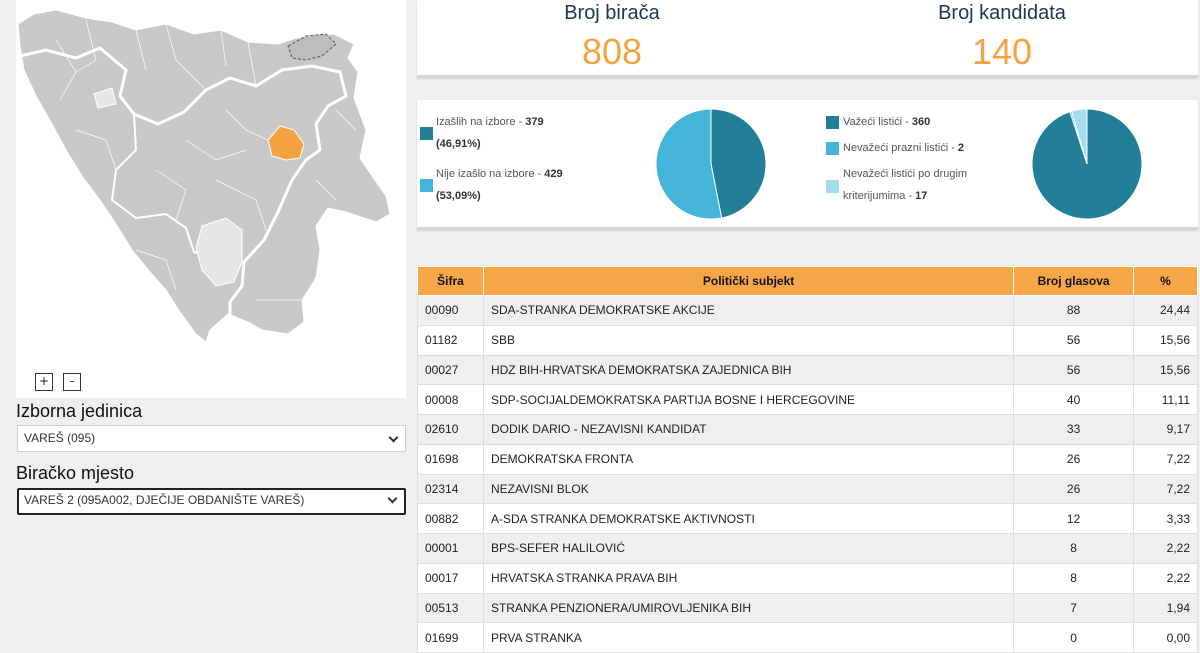 The height and width of the screenshot is (653, 1200). What do you see at coordinates (900, 148) in the screenshot?
I see `legend-blank-label: Nevažeći prazni listići -` at bounding box center [900, 148].